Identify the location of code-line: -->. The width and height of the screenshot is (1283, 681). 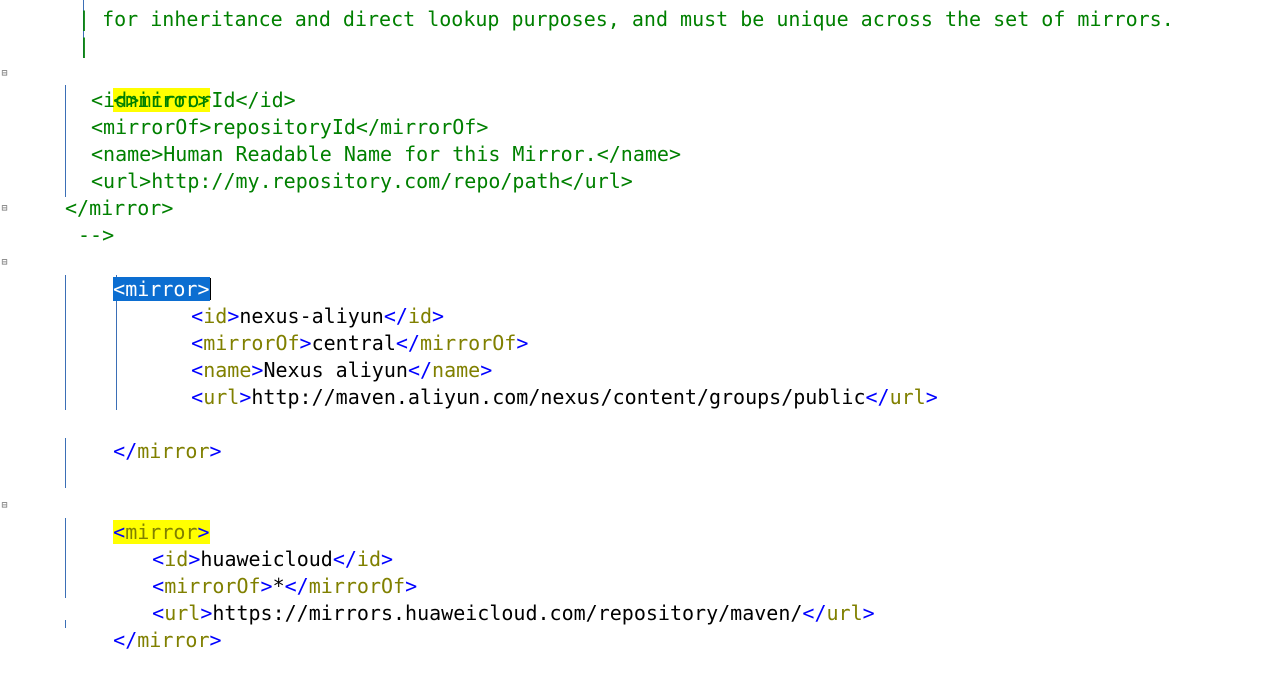
(96, 235).